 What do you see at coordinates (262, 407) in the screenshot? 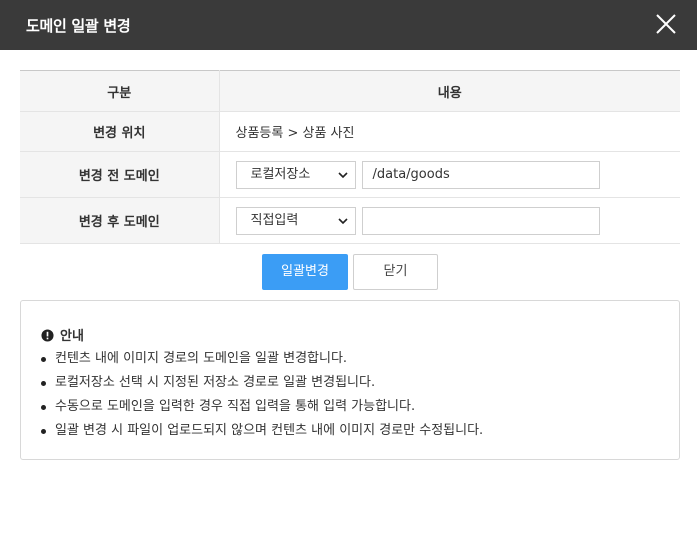
I see `list-item: 수동으로 도메인을 입력한 경우 직접 입력을 통해 입력 가능합니다.` at bounding box center [262, 407].